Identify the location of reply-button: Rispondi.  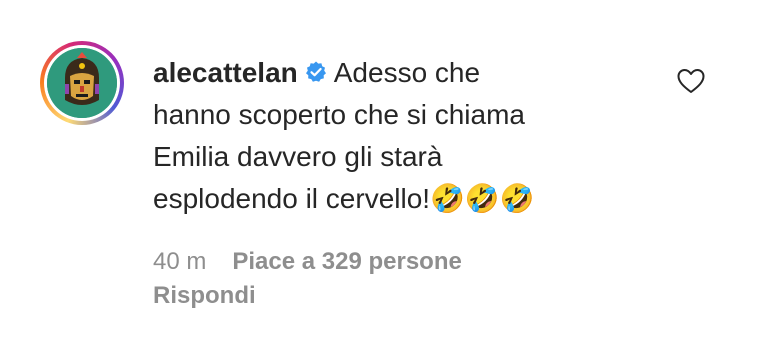
(204, 296).